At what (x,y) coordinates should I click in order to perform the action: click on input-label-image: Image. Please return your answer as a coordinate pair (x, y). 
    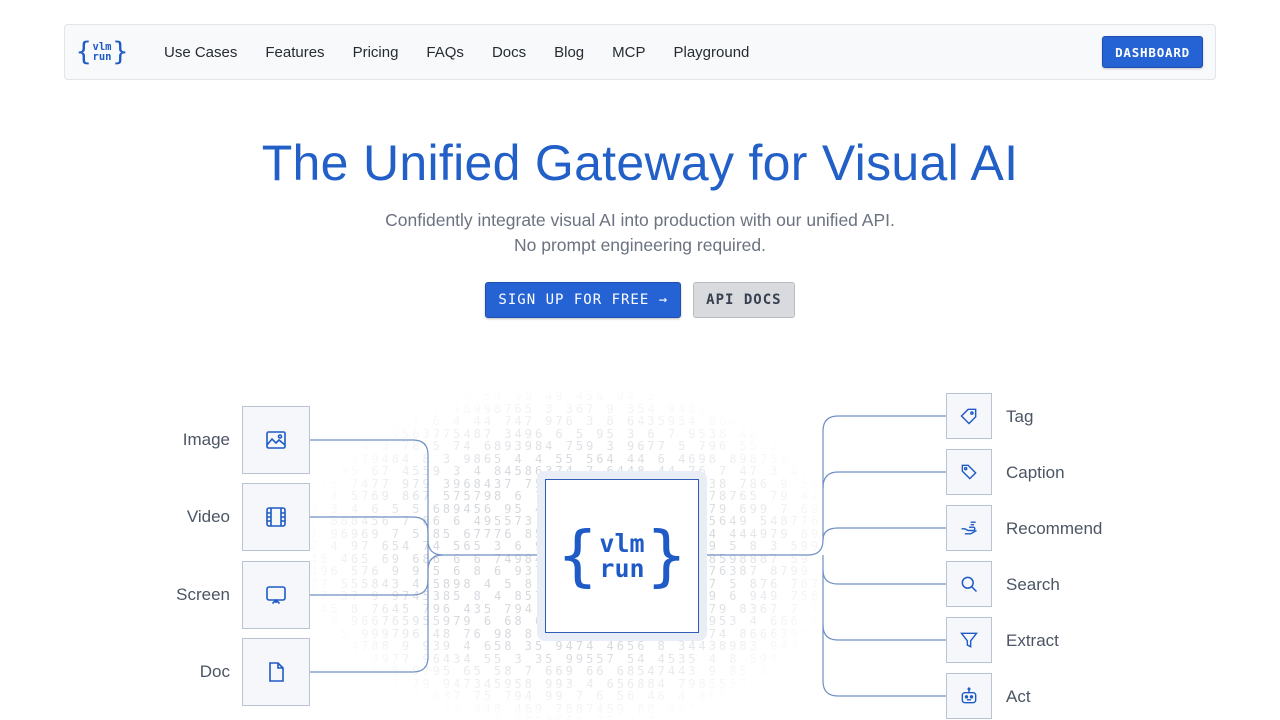
    Looking at the image, I should click on (206, 439).